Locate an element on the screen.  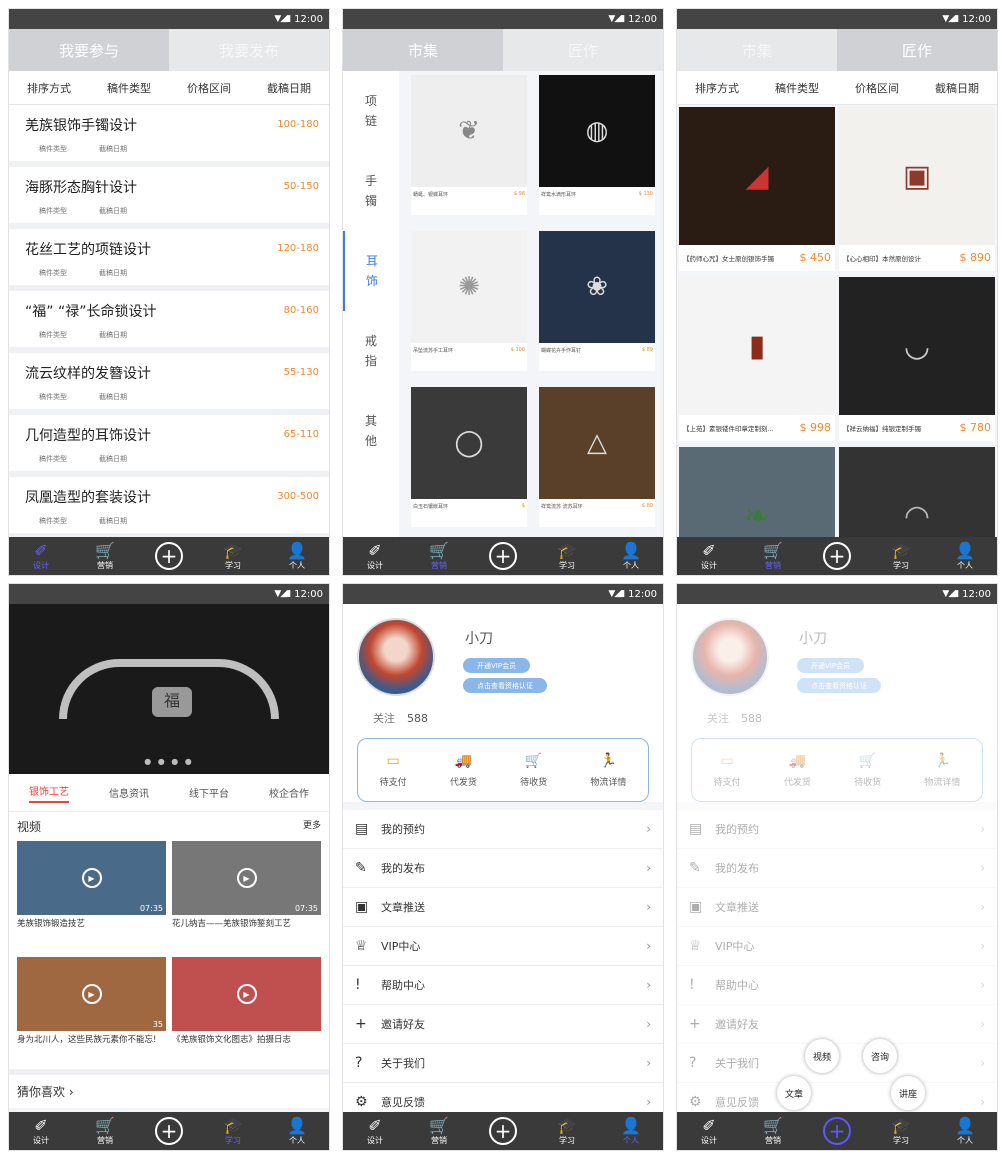
product-card: ◍ 祥鸾水滴形耳环 $ 130 is located at coordinates (597, 145).